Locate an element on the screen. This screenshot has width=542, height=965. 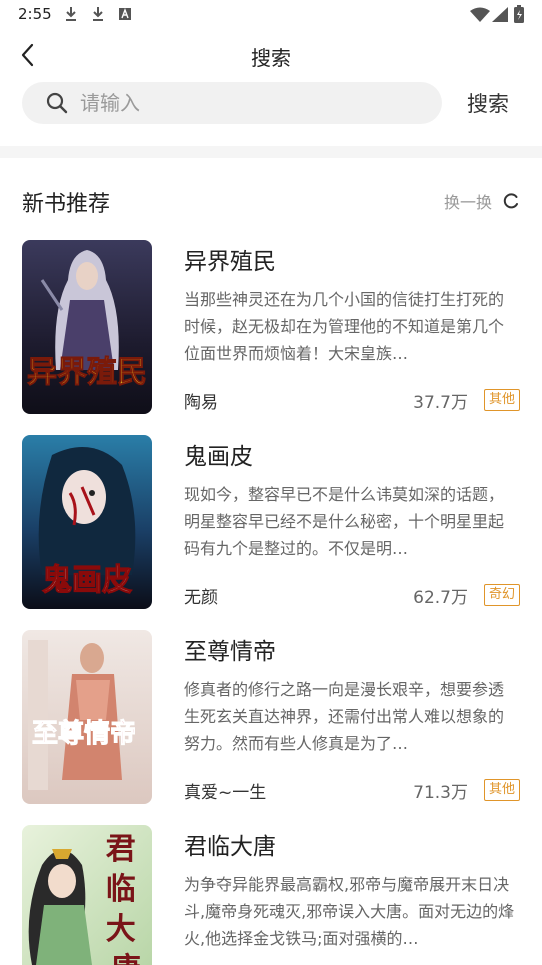
search-box is located at coordinates (232, 103).